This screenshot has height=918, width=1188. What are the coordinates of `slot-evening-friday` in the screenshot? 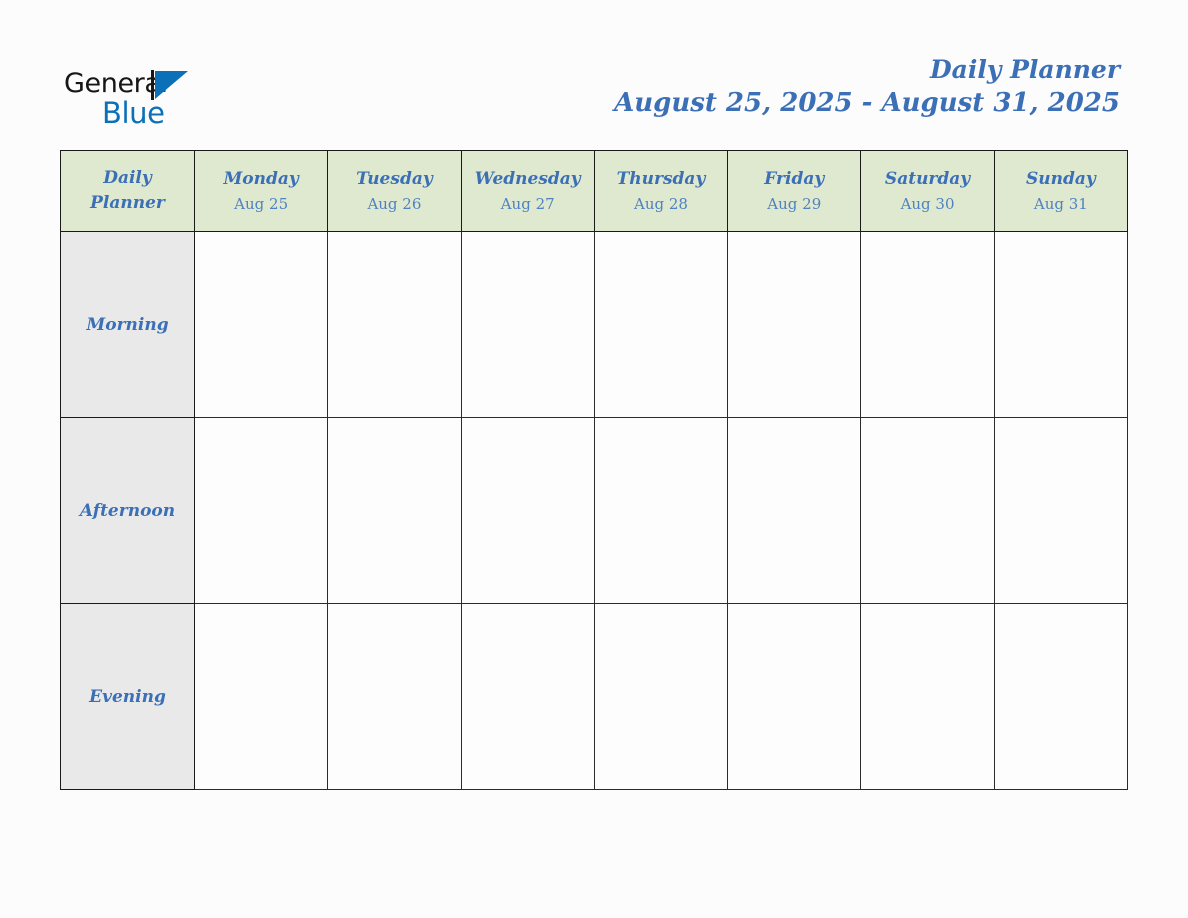 It's located at (794, 696).